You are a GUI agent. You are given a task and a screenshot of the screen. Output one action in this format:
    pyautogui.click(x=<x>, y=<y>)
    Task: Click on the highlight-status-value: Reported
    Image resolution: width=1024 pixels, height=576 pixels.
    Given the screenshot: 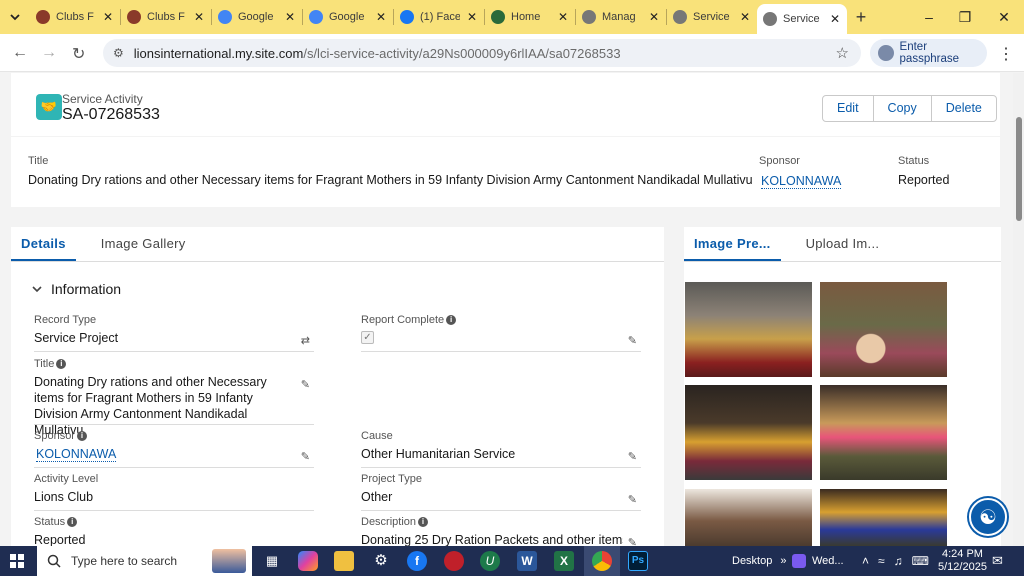 What is the action you would take?
    pyautogui.click(x=924, y=180)
    